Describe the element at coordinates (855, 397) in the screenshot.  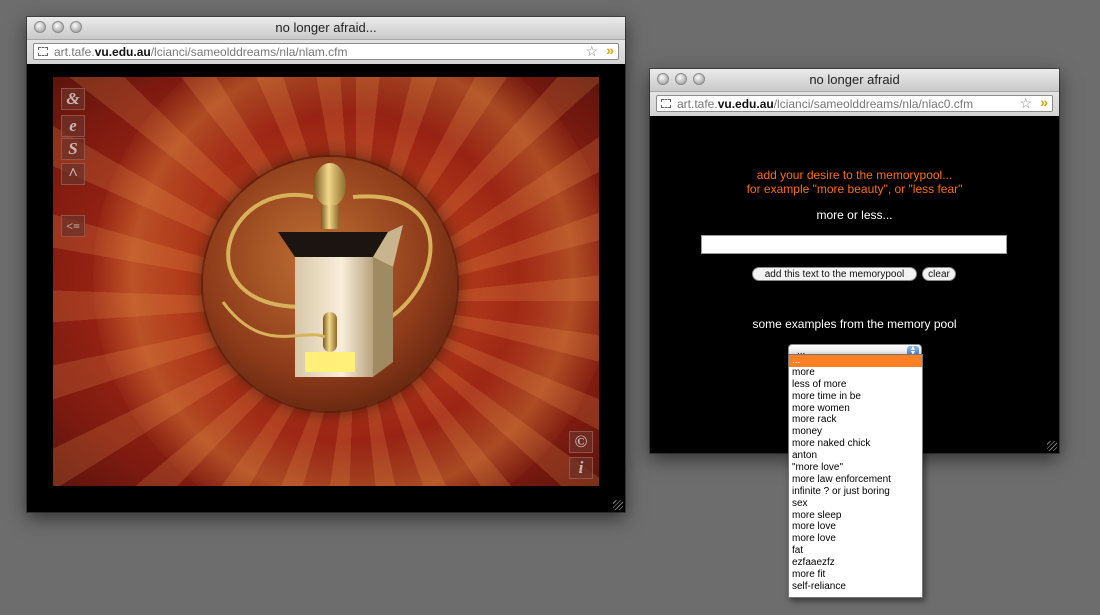
I see `dropdown-option: more time in be` at that location.